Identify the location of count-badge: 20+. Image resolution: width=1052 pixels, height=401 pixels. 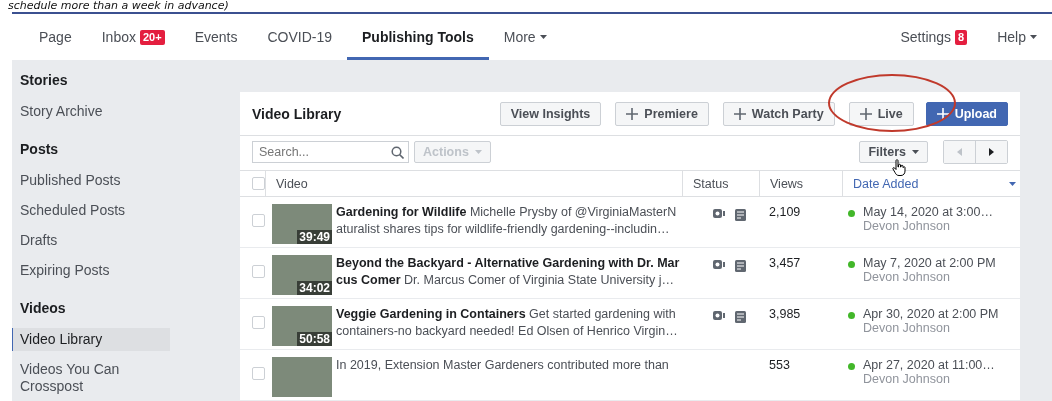
(152, 37).